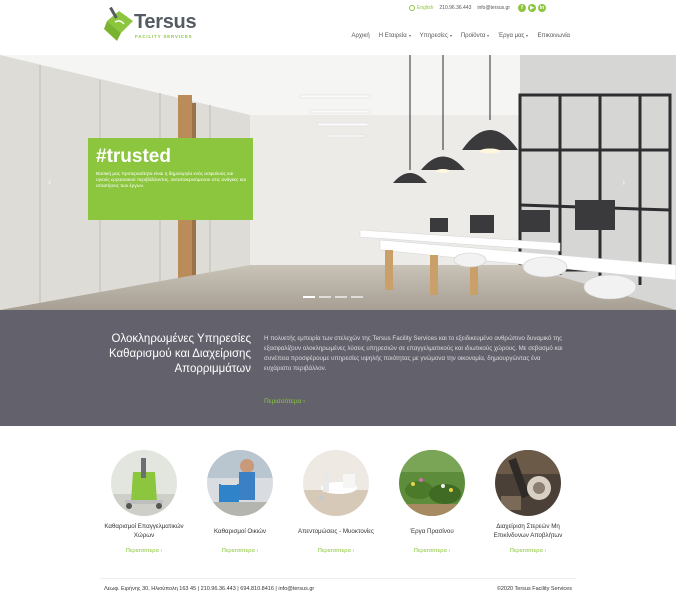 Image resolution: width=676 pixels, height=600 pixels. Describe the element at coordinates (240, 531) in the screenshot. I see `service-label: Καθαρισμοί Οικιών` at that location.